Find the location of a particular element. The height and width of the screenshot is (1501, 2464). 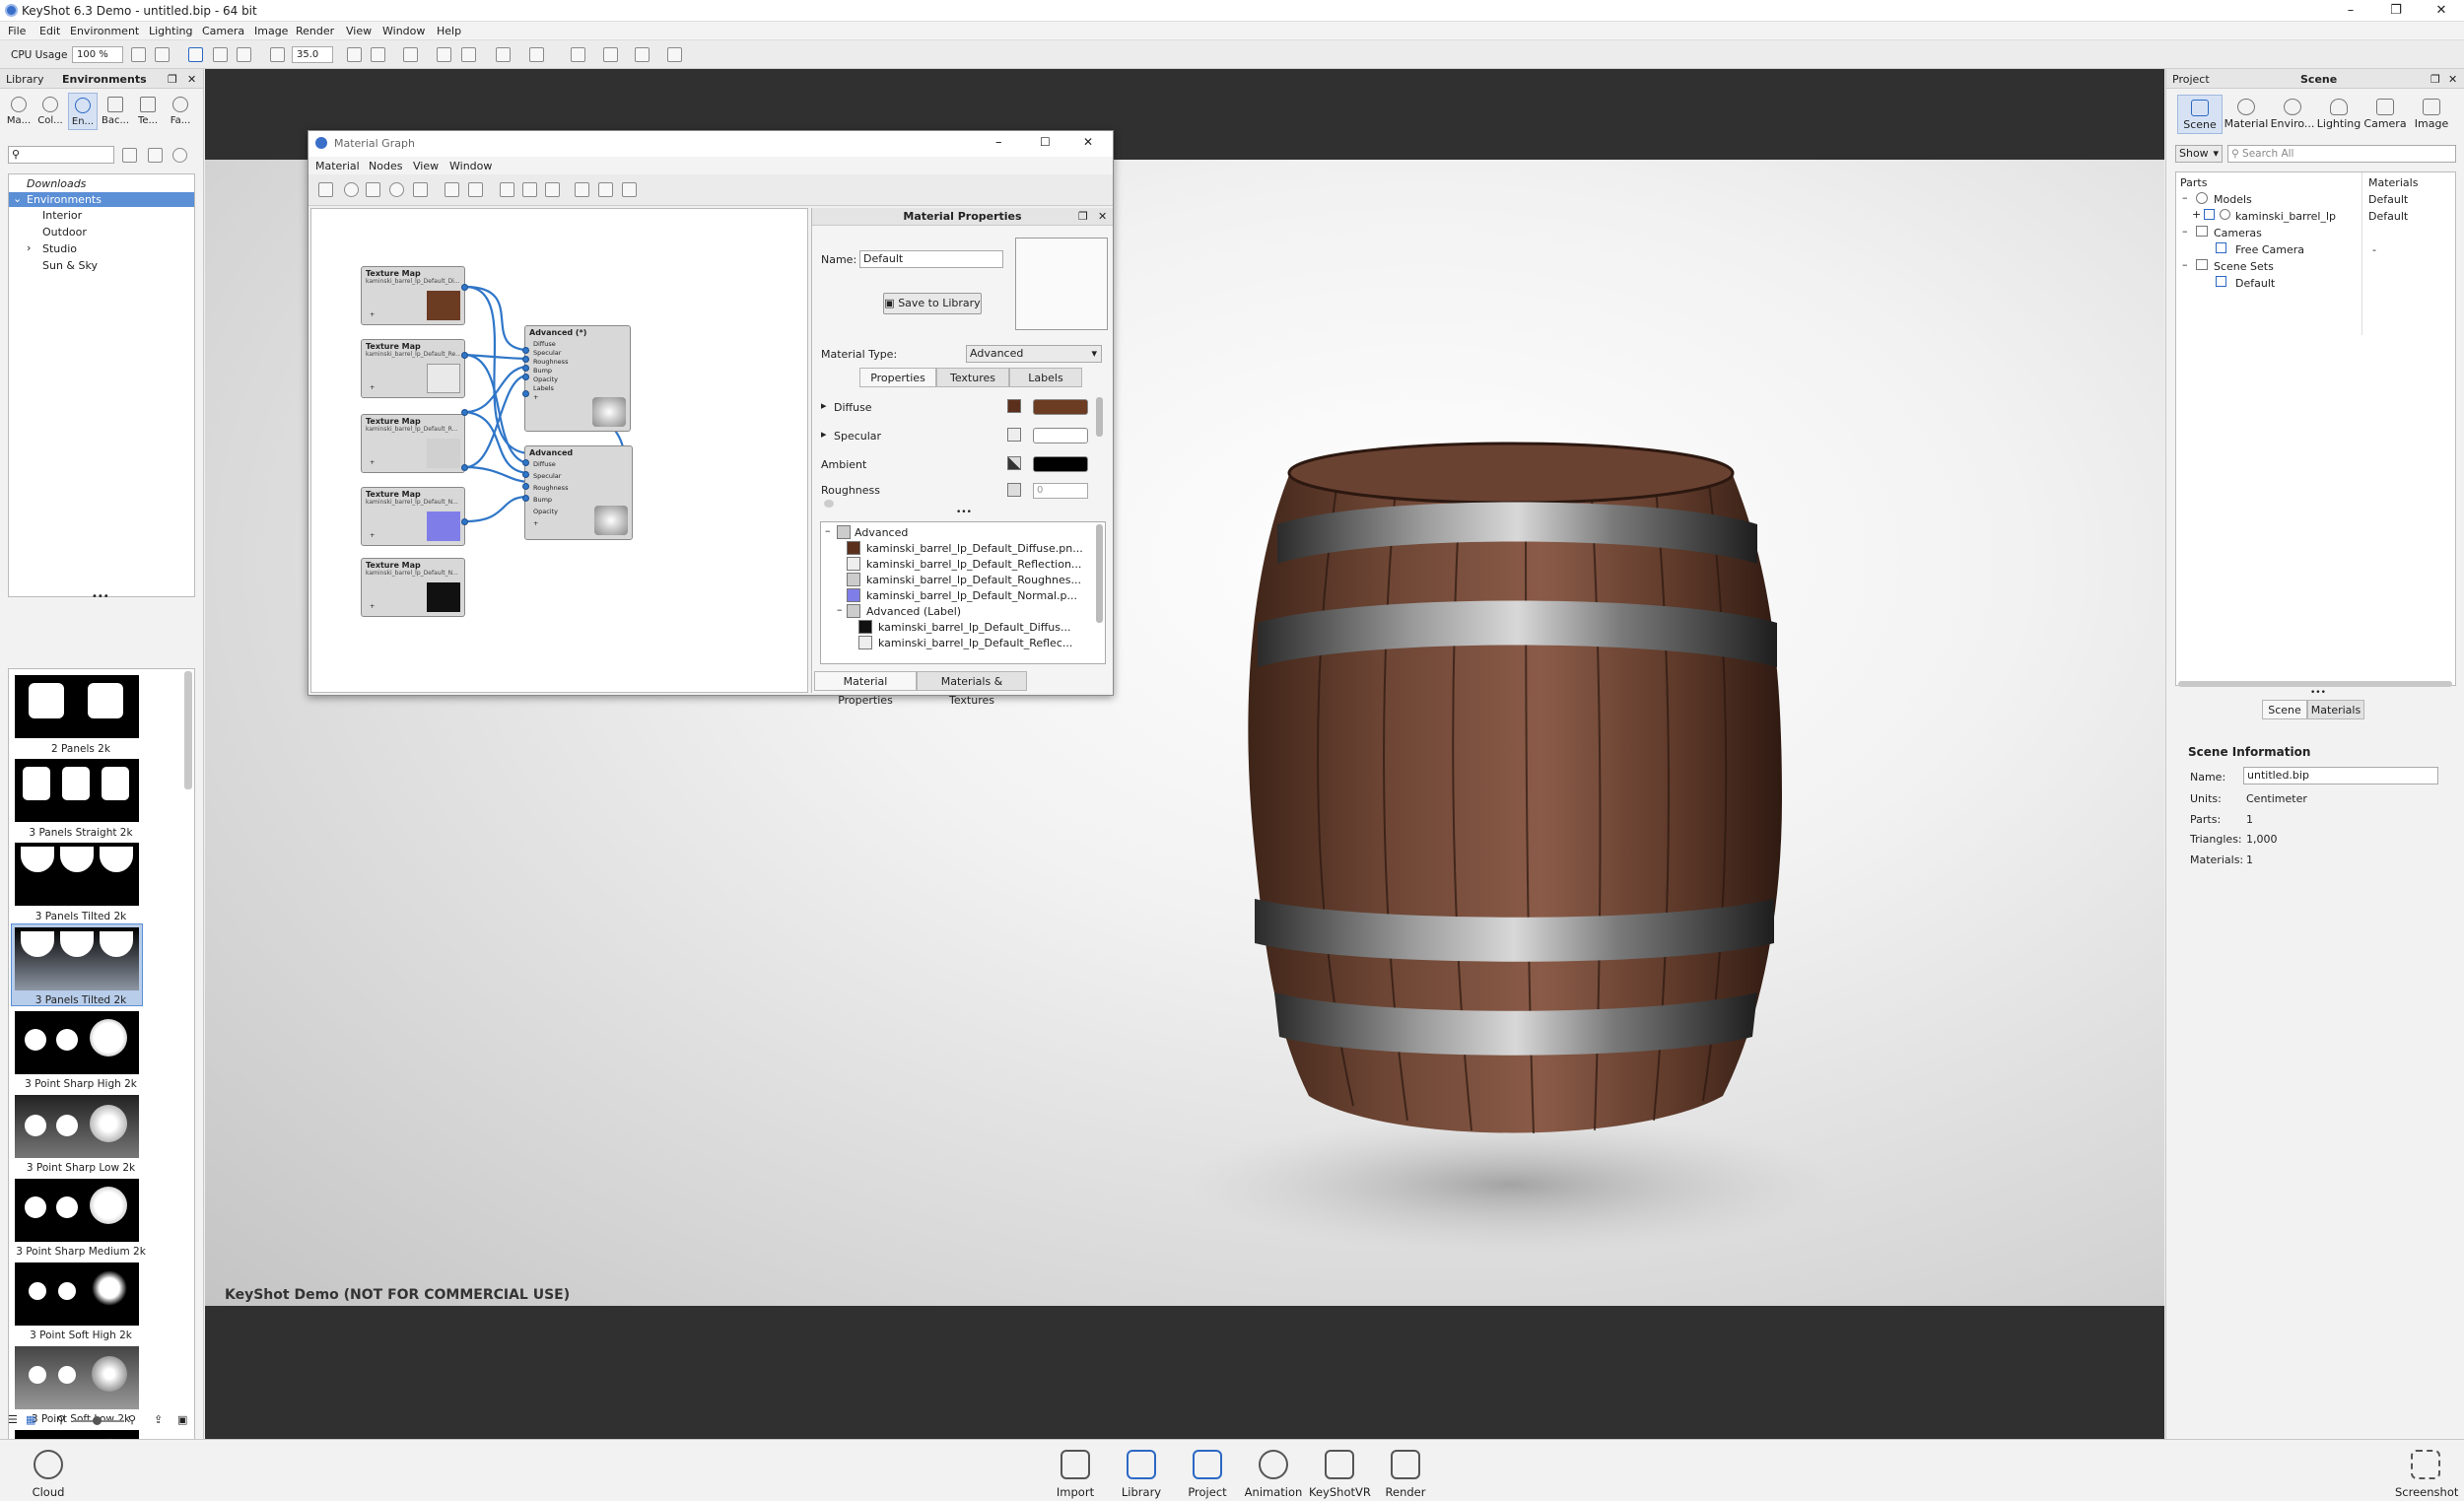

fit-view-icon is located at coordinates (605, 189).